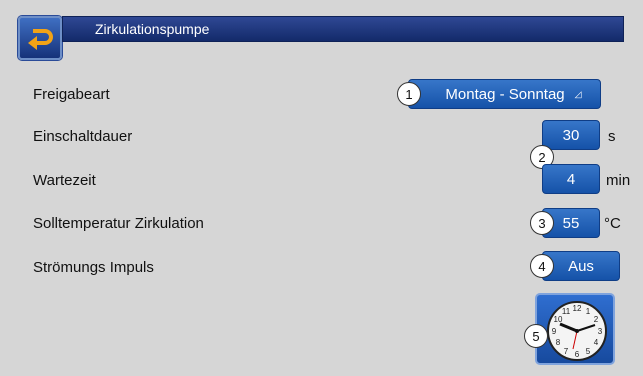 The width and height of the screenshot is (643, 376). Describe the element at coordinates (118, 223) in the screenshot. I see `solltemperatur-label: Solltemperatur Zirkulation` at that location.